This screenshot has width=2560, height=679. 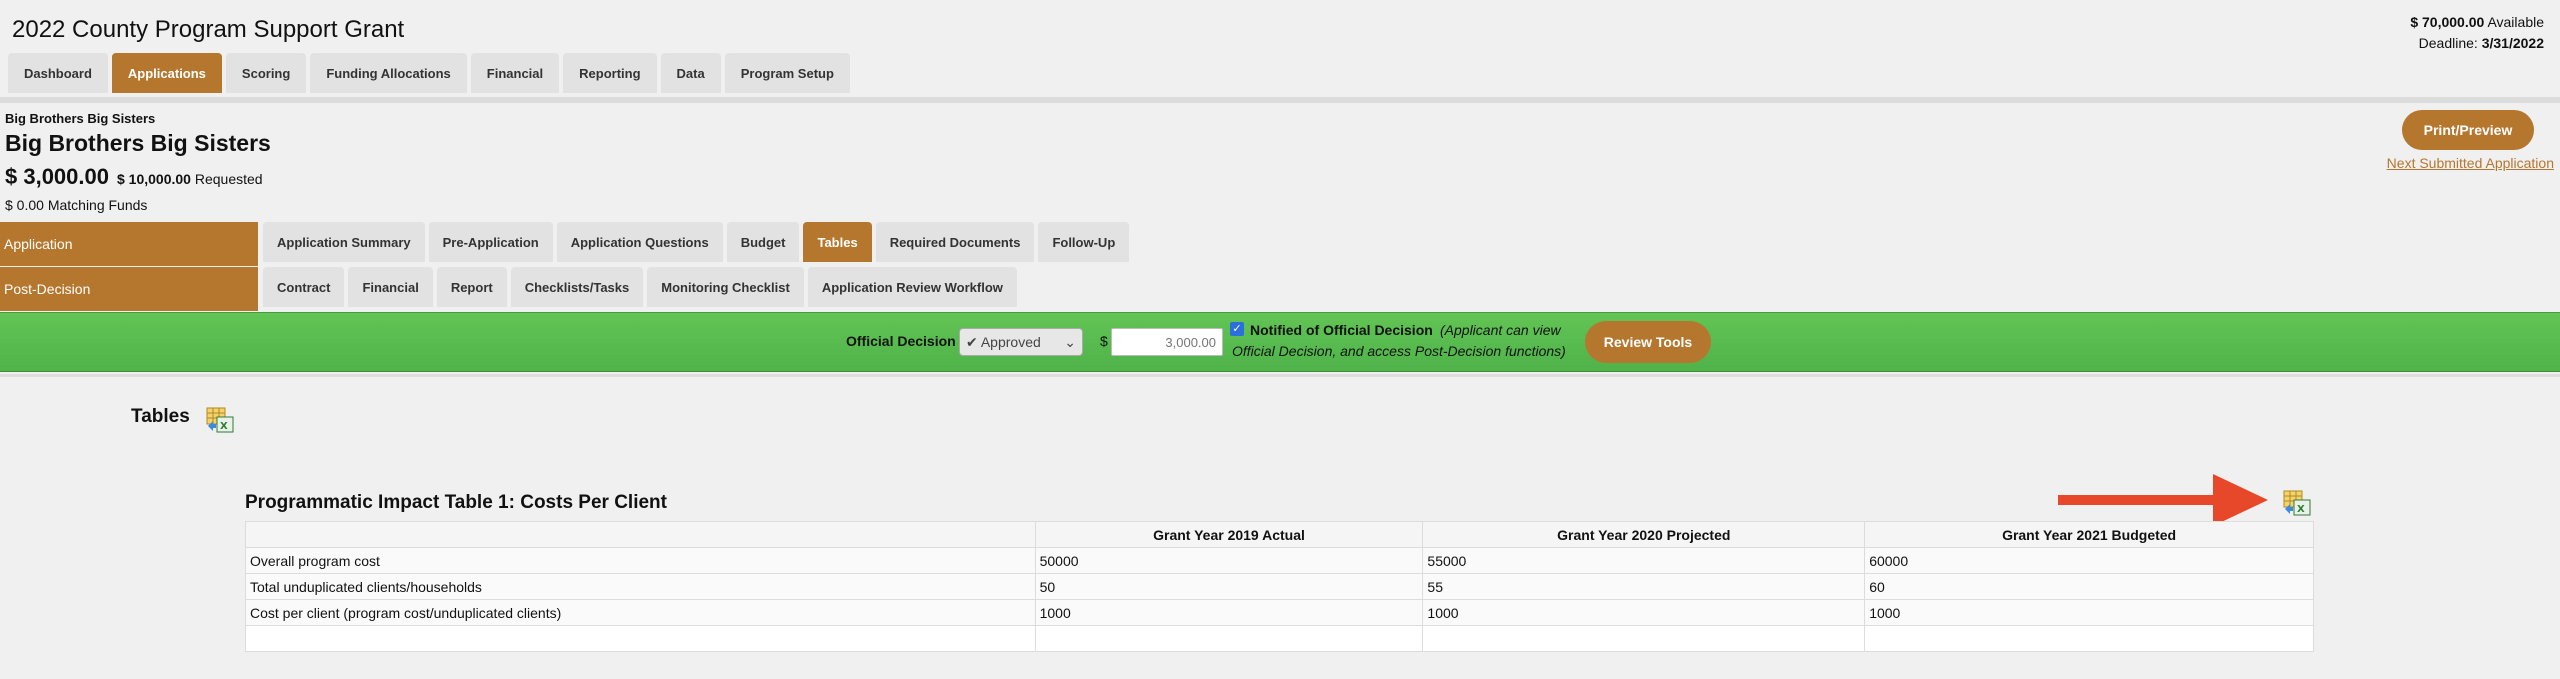 I want to click on tab-follow-up: Follow-Up, so click(x=1084, y=242).